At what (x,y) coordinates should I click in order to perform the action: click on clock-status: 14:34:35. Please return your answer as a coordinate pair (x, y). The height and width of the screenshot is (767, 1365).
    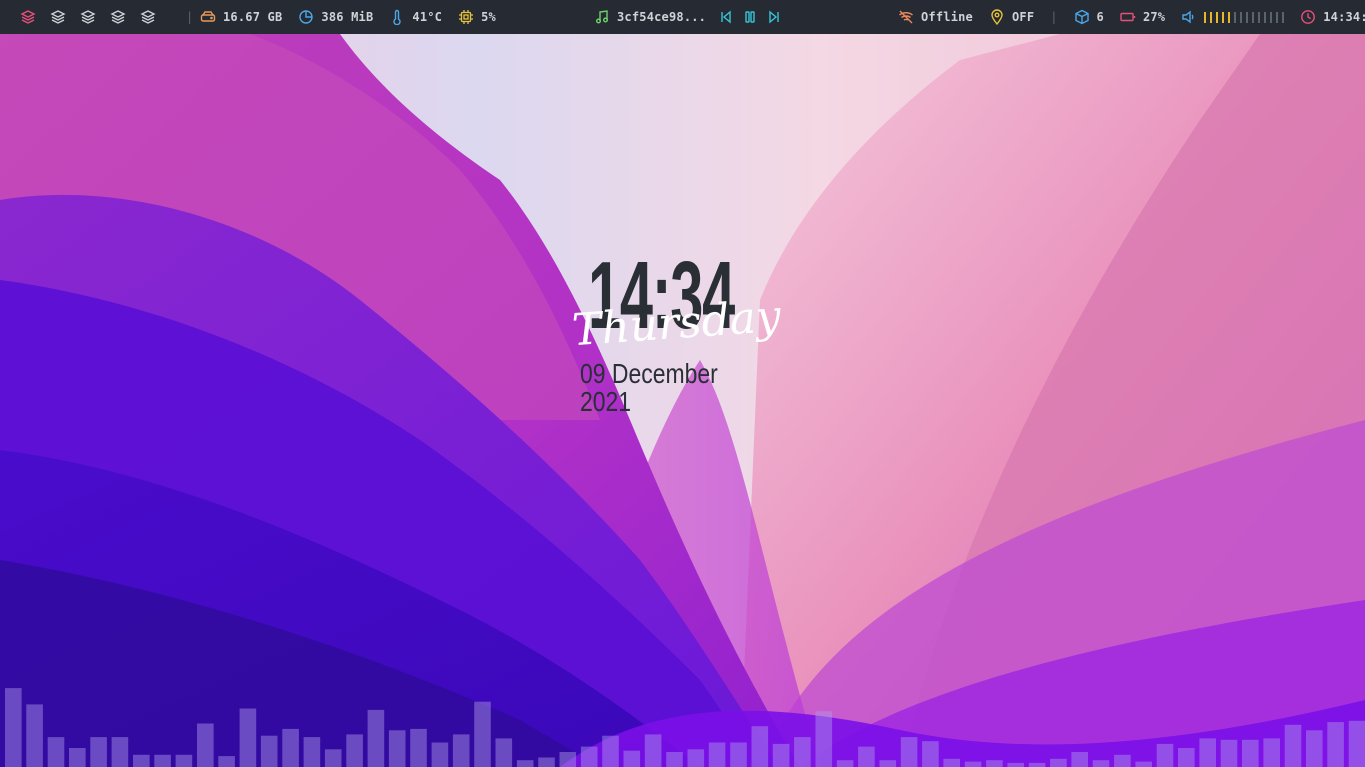
    Looking at the image, I should click on (1332, 17).